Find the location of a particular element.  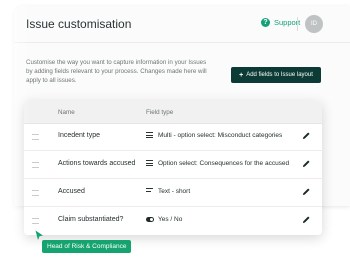

plus-icon: + is located at coordinates (241, 75).